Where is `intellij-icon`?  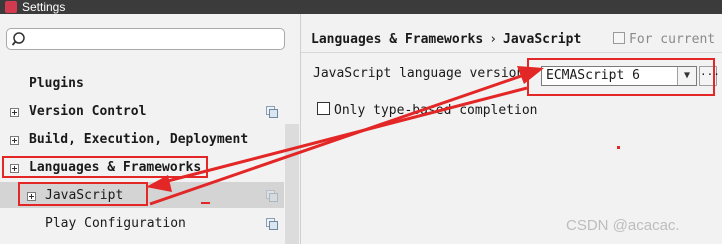 intellij-icon is located at coordinates (11, 7).